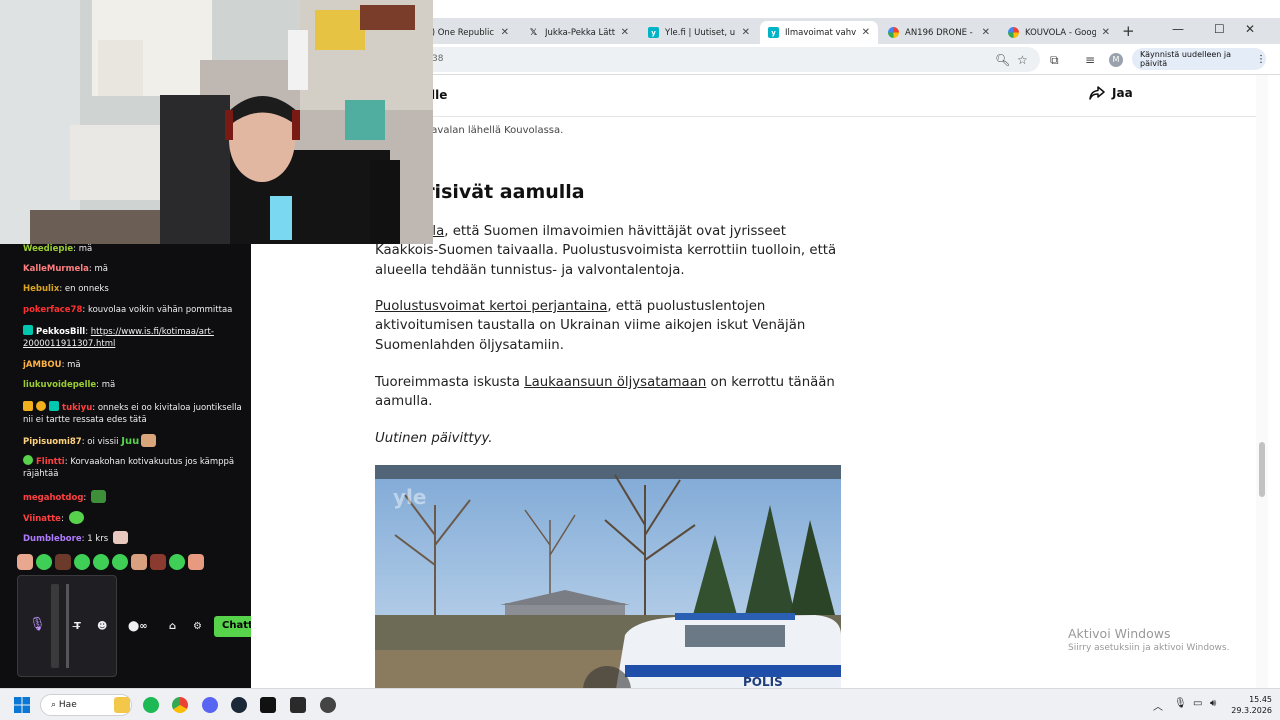 This screenshot has height=720, width=1280. I want to click on chat-username: Pipisuomi87, so click(52, 442).